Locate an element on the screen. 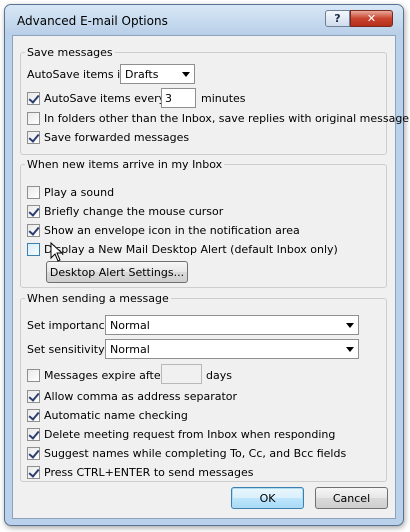  save-forwarded-row: Save forwarded messages is located at coordinates (108, 137).